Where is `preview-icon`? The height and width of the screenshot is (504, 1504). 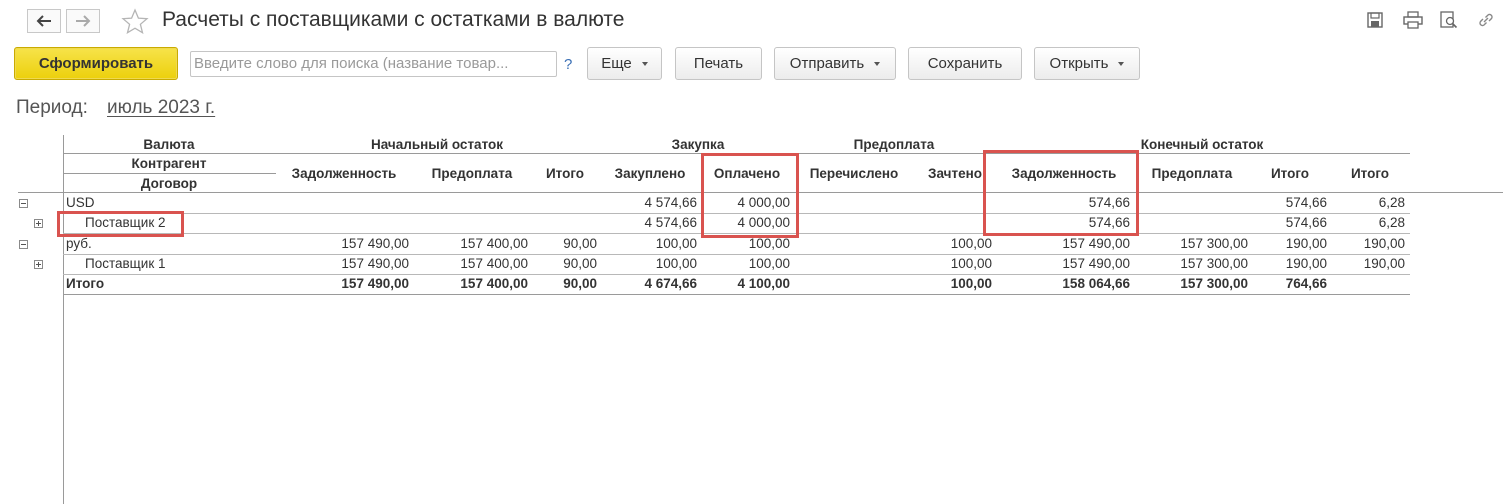 preview-icon is located at coordinates (1449, 20).